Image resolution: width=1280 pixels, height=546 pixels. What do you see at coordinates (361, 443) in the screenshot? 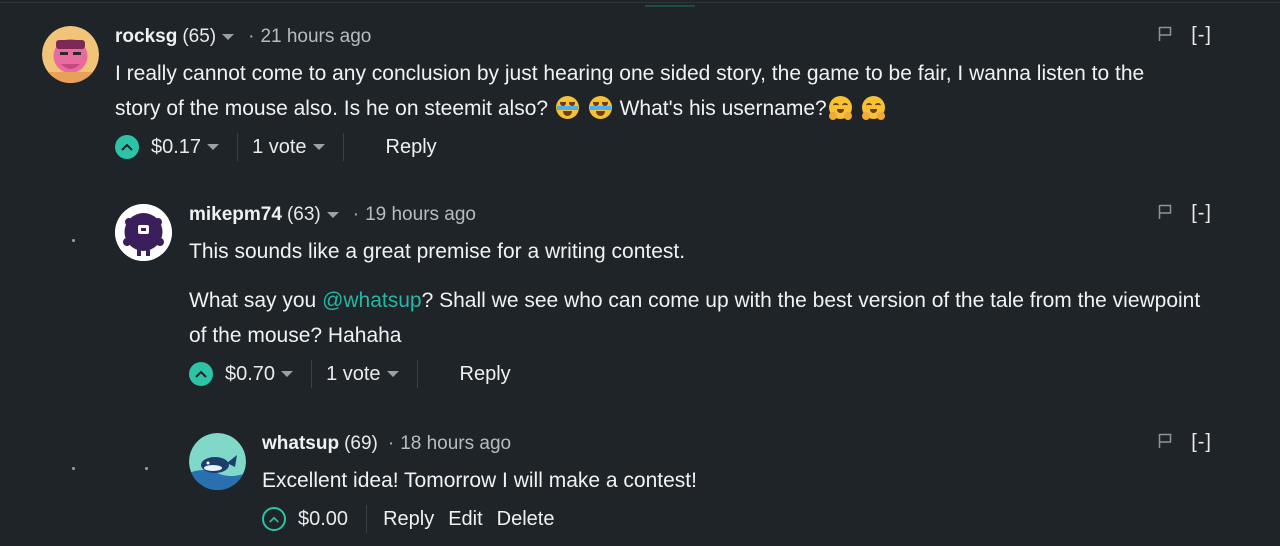
I see `reputation-score: (69)` at bounding box center [361, 443].